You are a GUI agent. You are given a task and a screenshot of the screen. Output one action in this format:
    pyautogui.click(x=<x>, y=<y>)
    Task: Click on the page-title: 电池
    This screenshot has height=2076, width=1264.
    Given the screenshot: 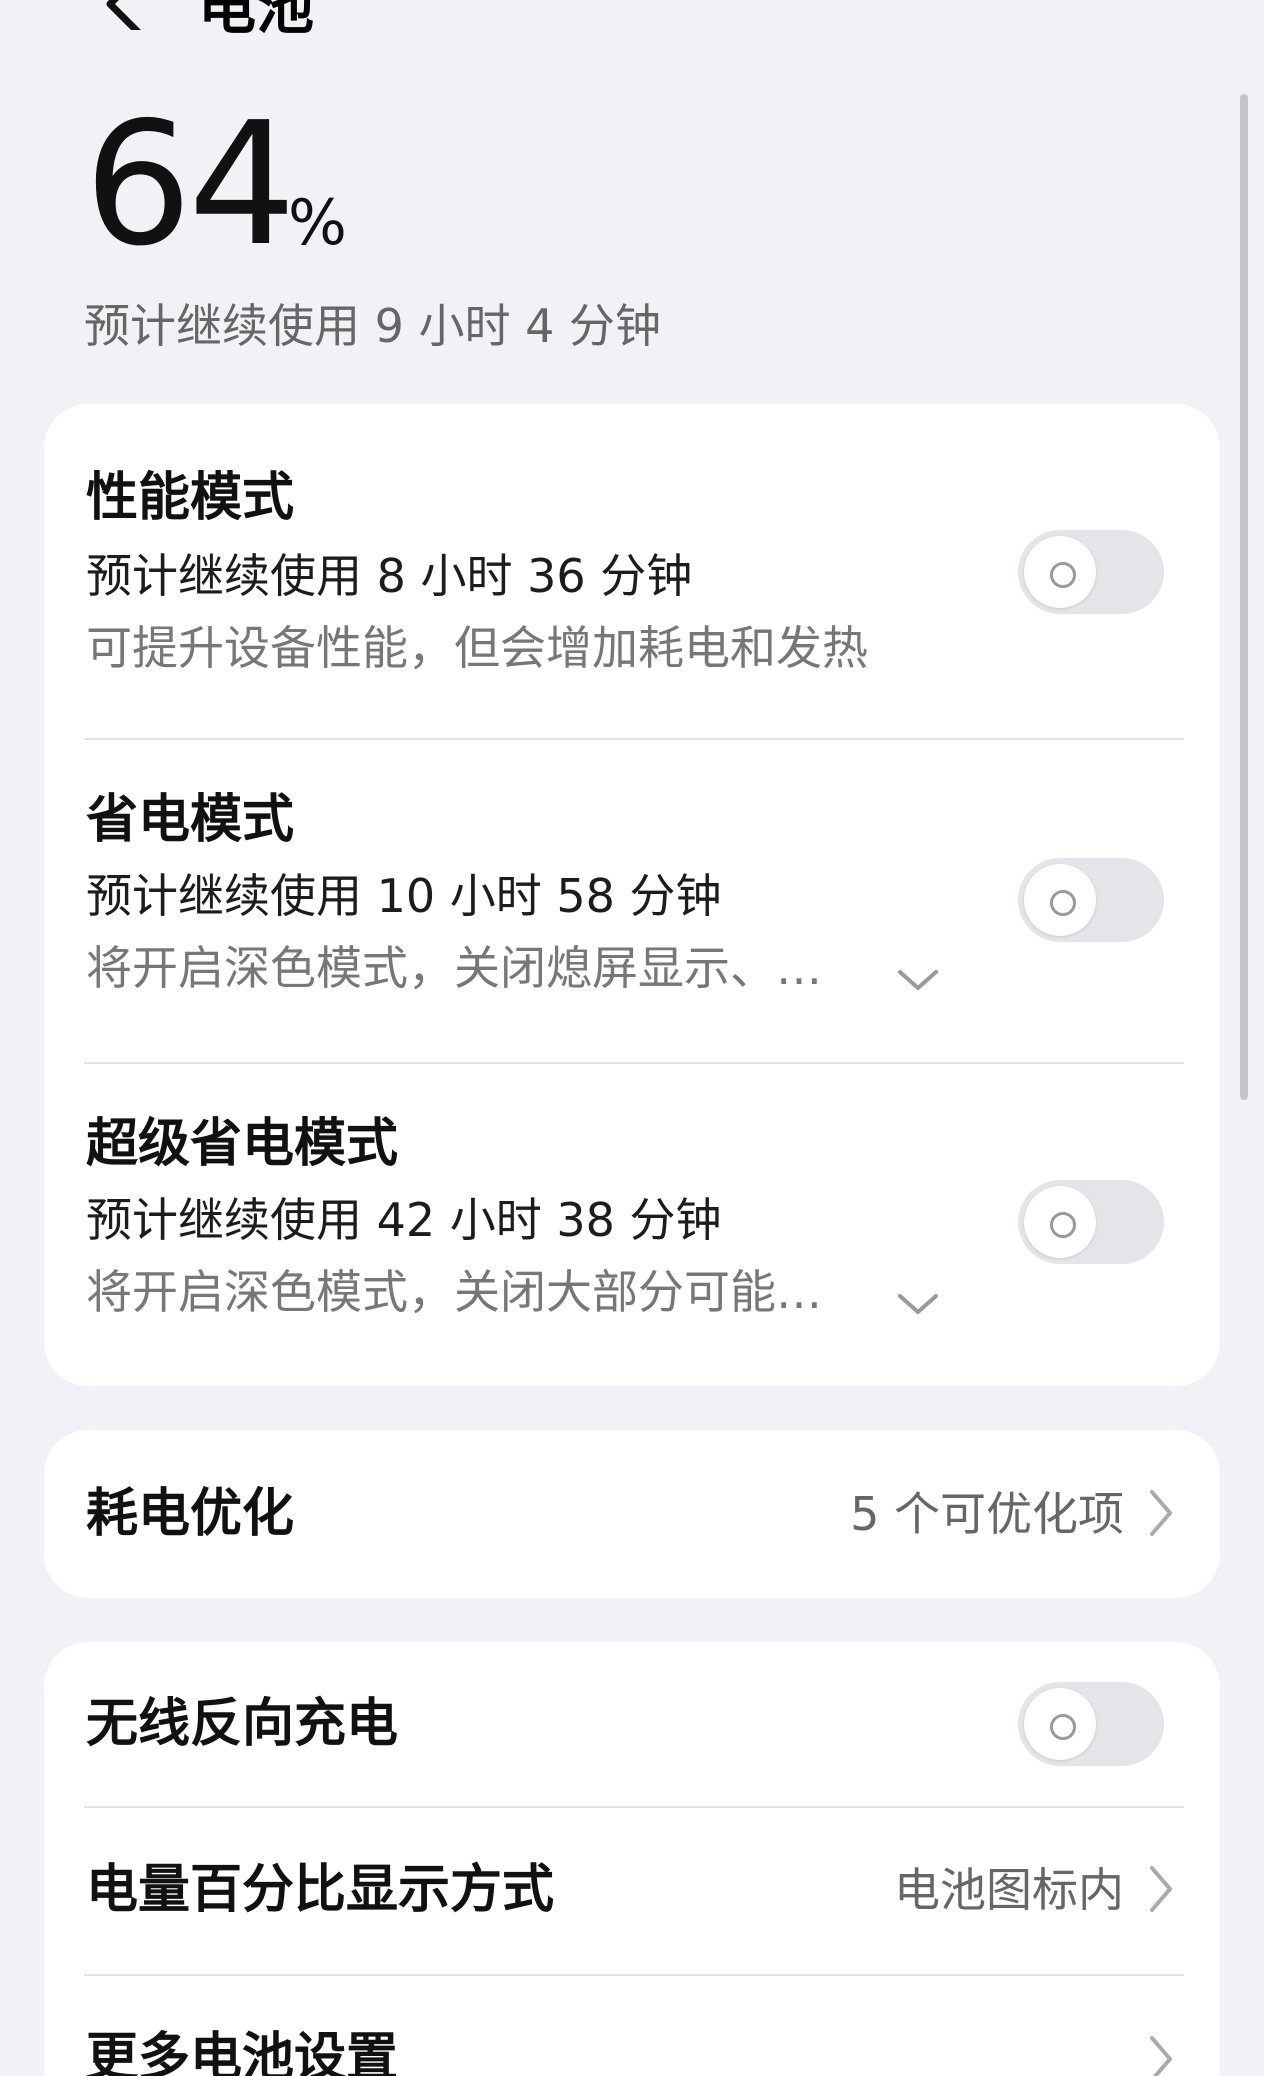 What is the action you would take?
    pyautogui.click(x=256, y=21)
    